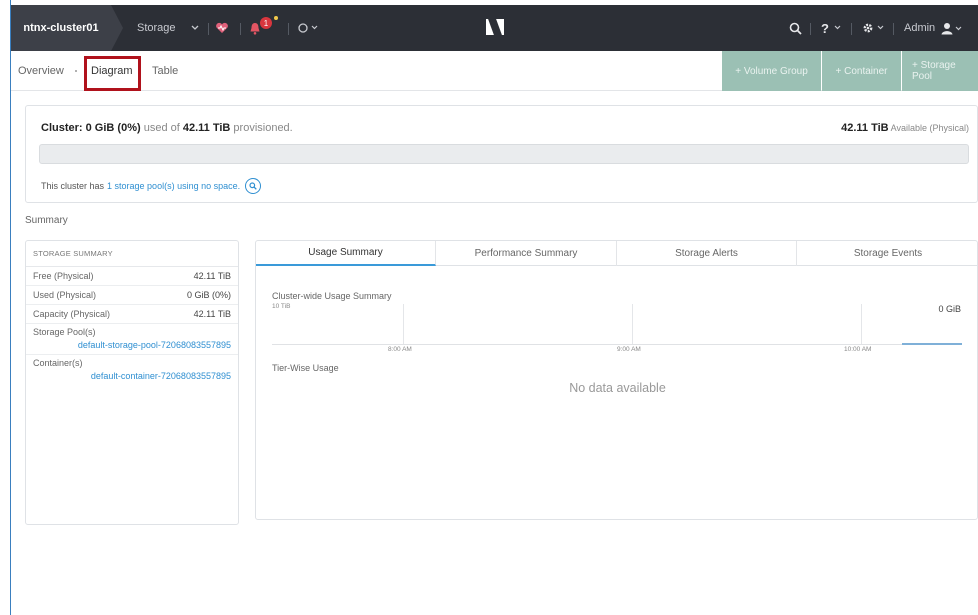 This screenshot has height=615, width=978. What do you see at coordinates (309, 28) in the screenshot?
I see `circle-icon` at bounding box center [309, 28].